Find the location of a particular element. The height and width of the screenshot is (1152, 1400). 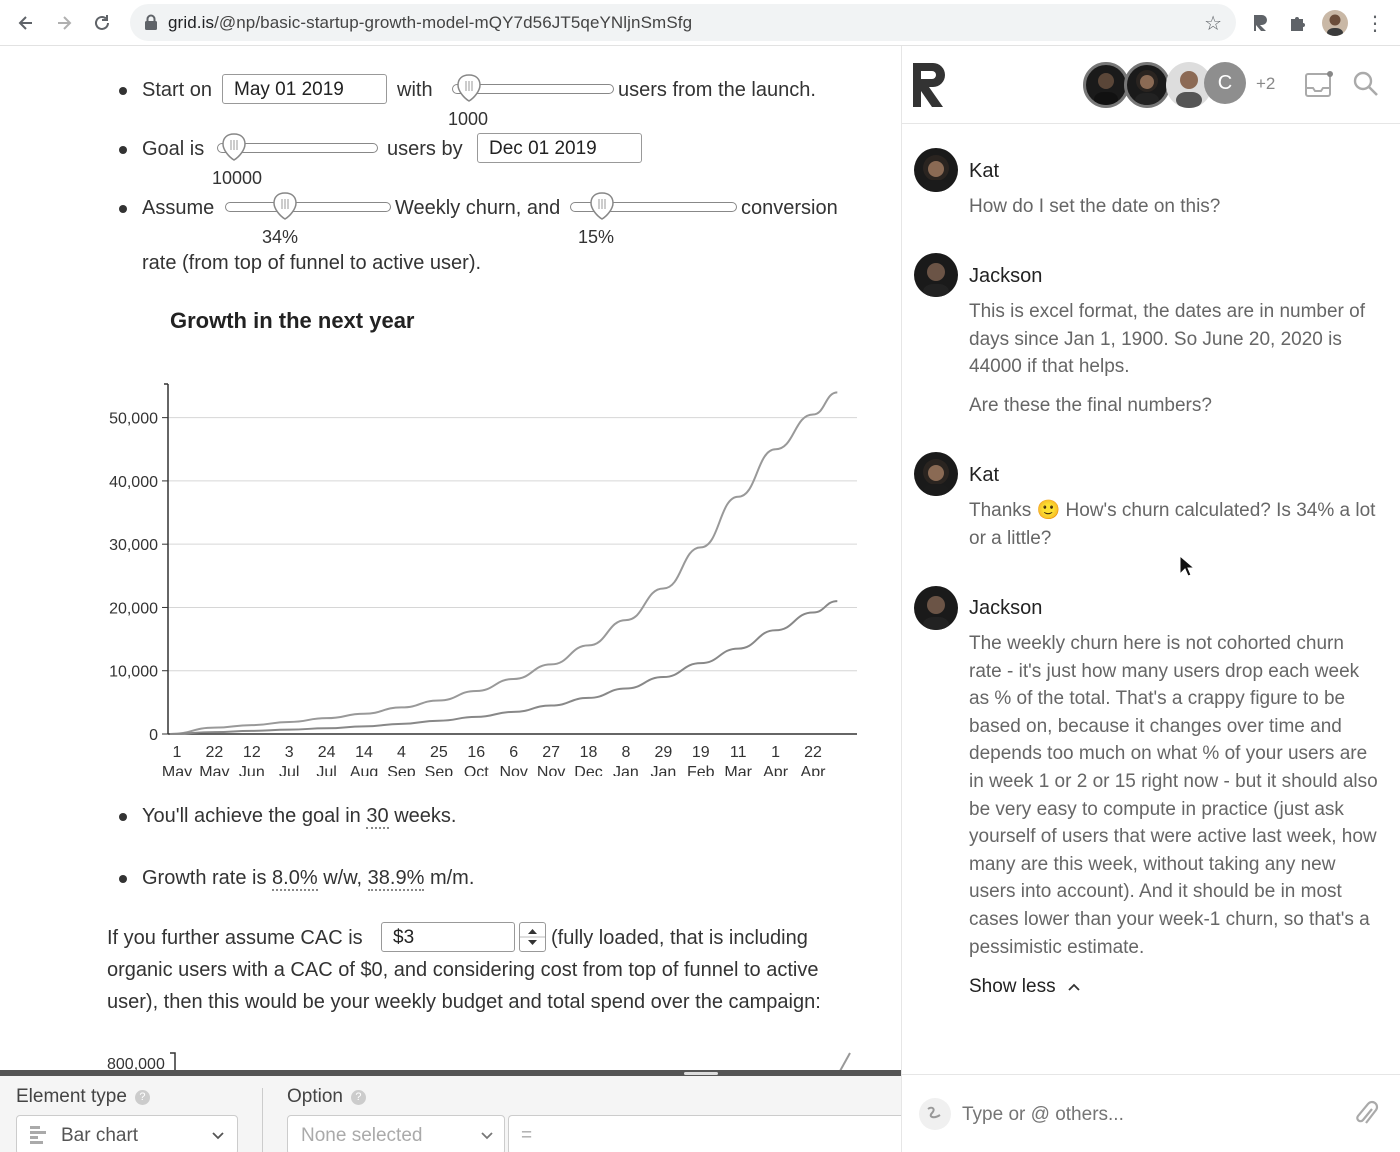

y-tick-label: 40,000 is located at coordinates (133, 482).